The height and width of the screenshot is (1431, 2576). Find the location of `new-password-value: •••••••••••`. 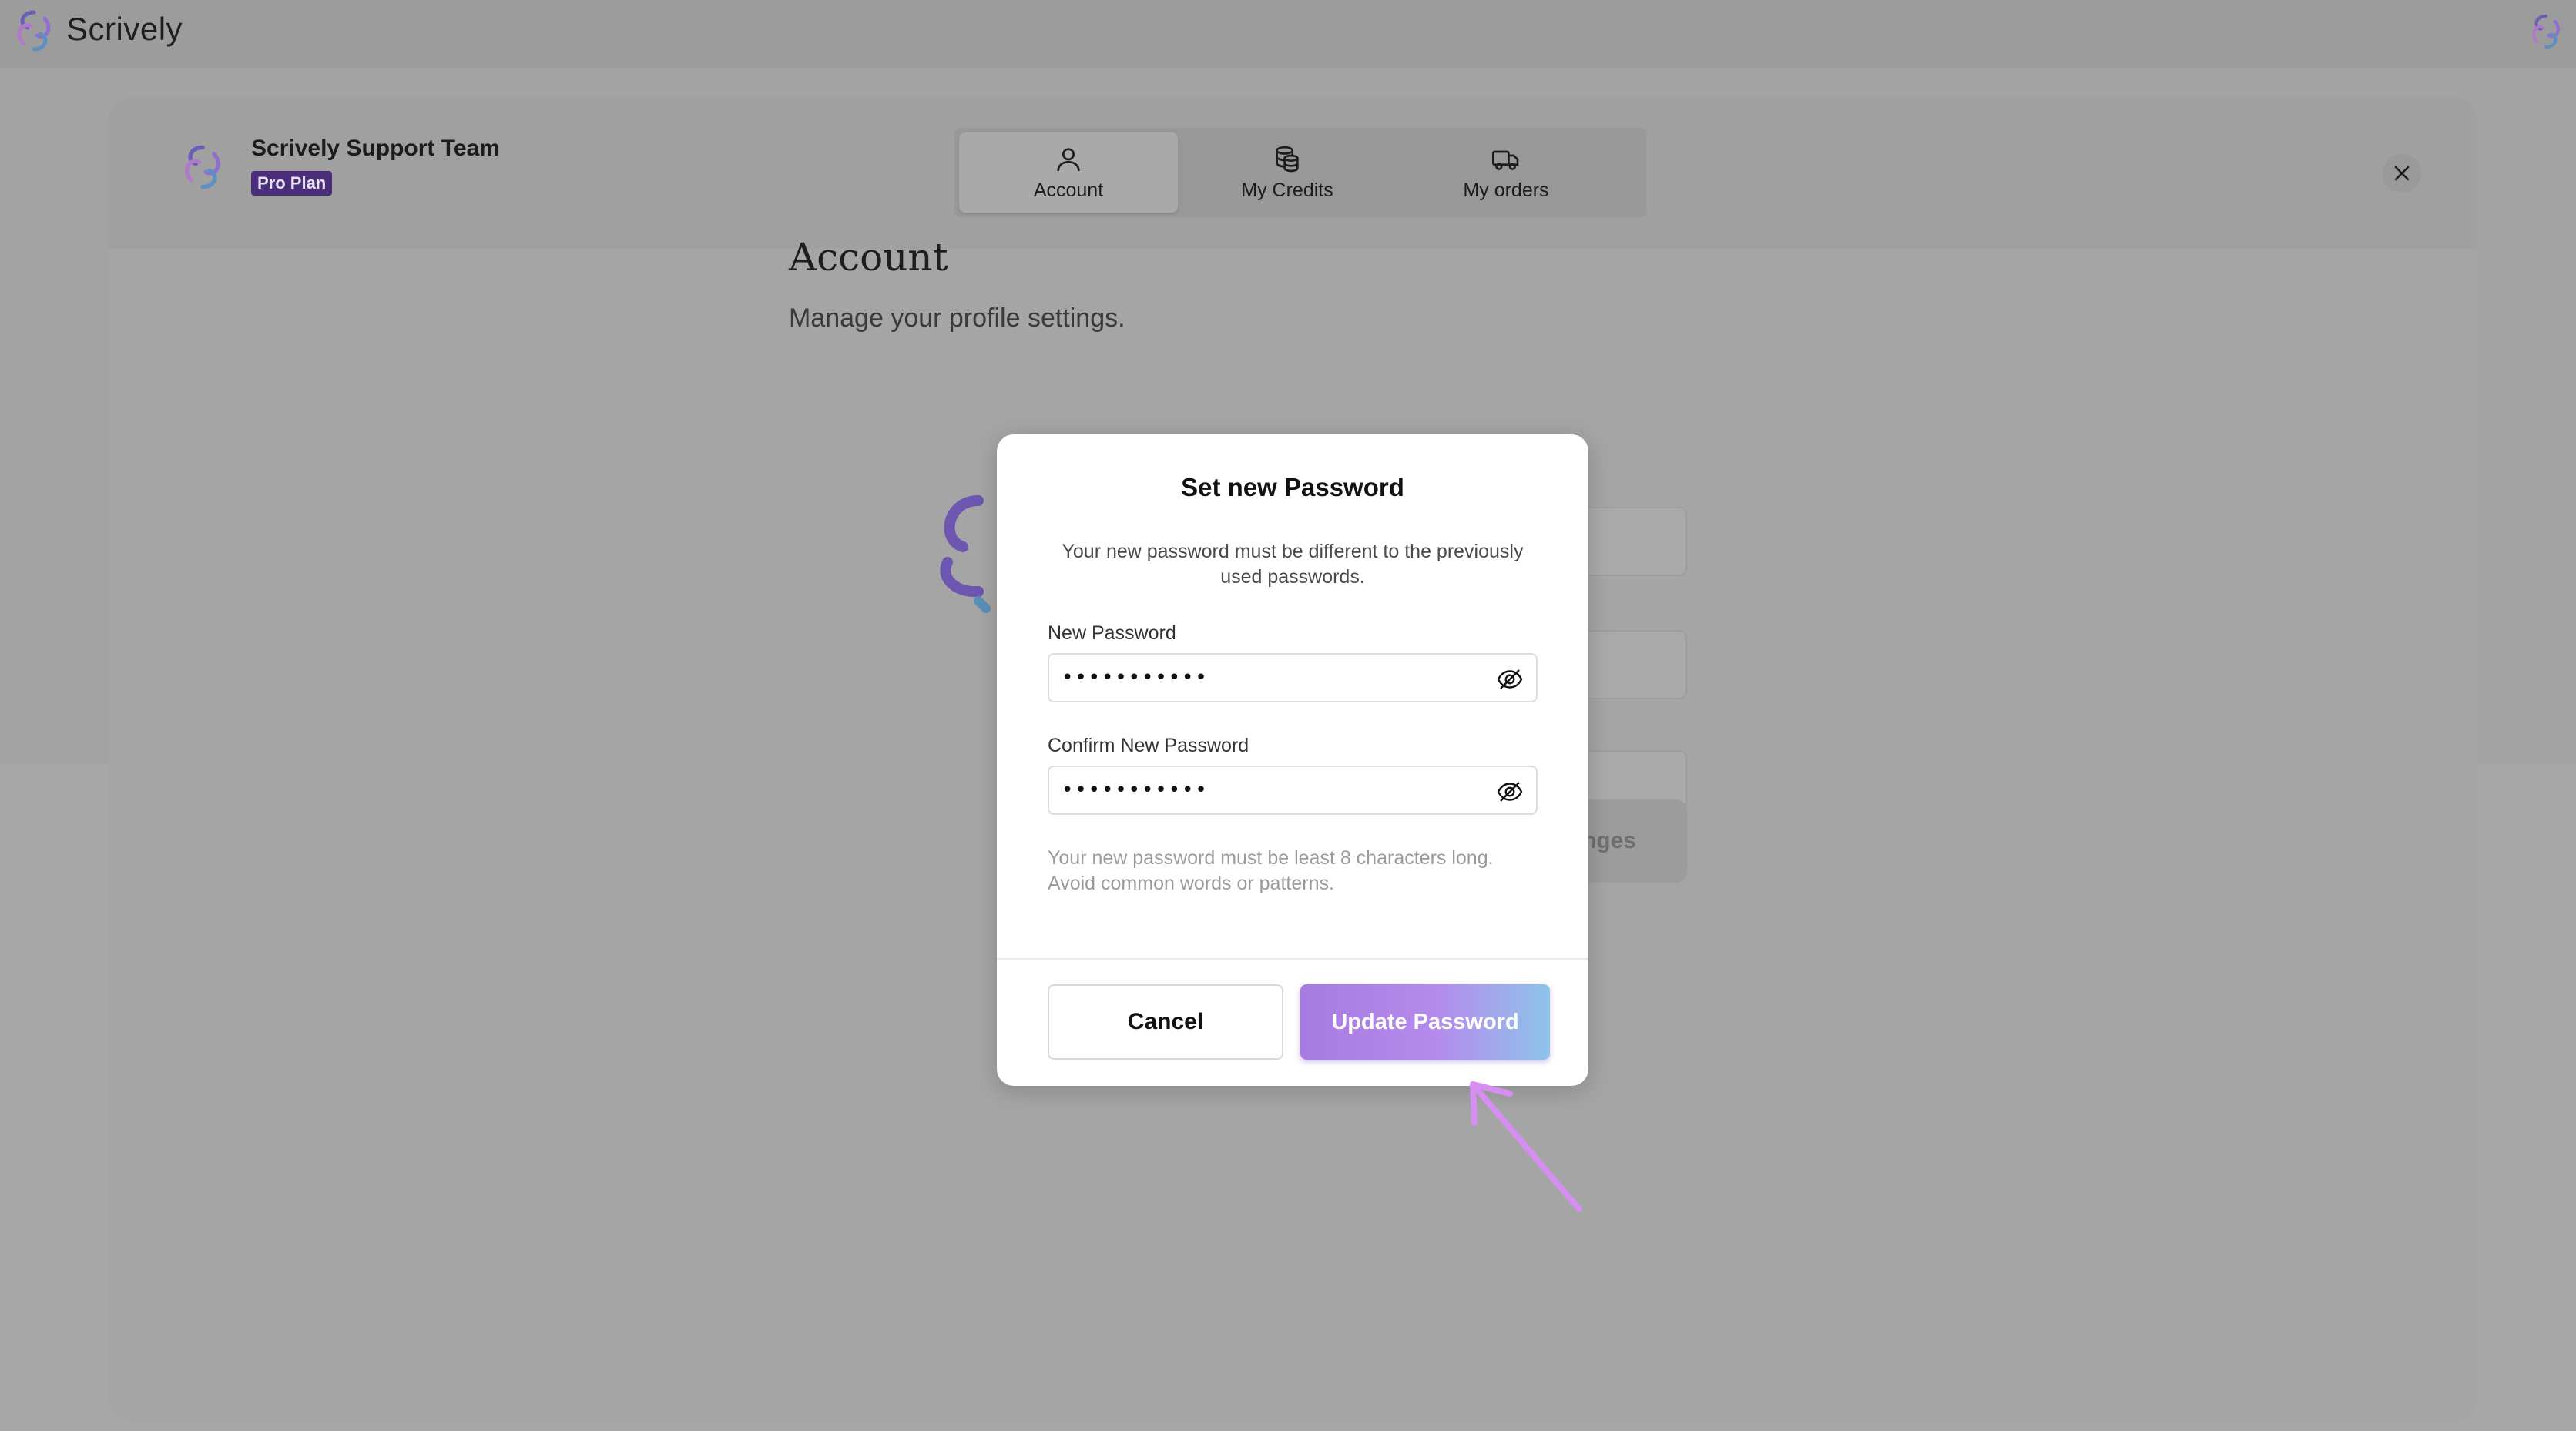

new-password-value: ••••••••••• is located at coordinates (1135, 677).